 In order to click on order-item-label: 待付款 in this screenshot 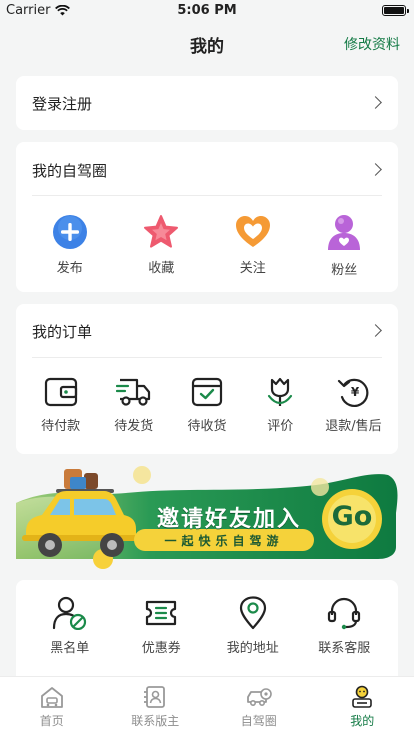, I will do `click(61, 426)`.